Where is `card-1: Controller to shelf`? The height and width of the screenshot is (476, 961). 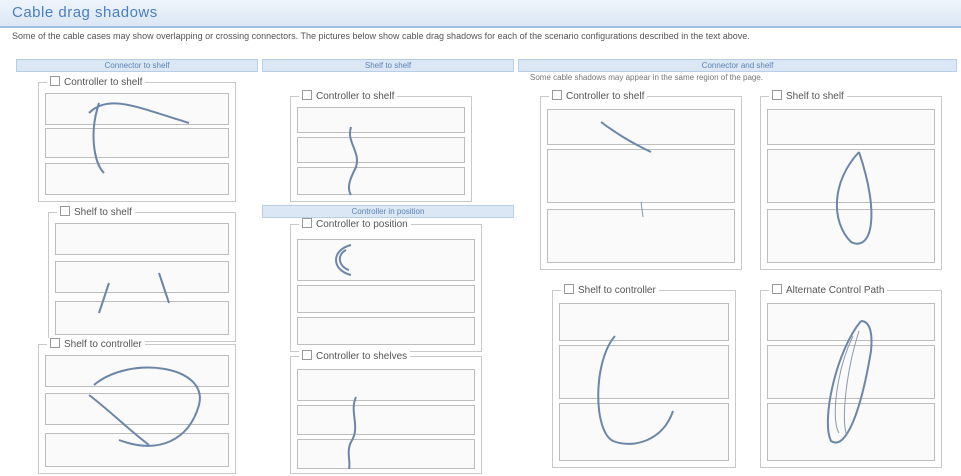 card-1: Controller to shelf is located at coordinates (137, 139).